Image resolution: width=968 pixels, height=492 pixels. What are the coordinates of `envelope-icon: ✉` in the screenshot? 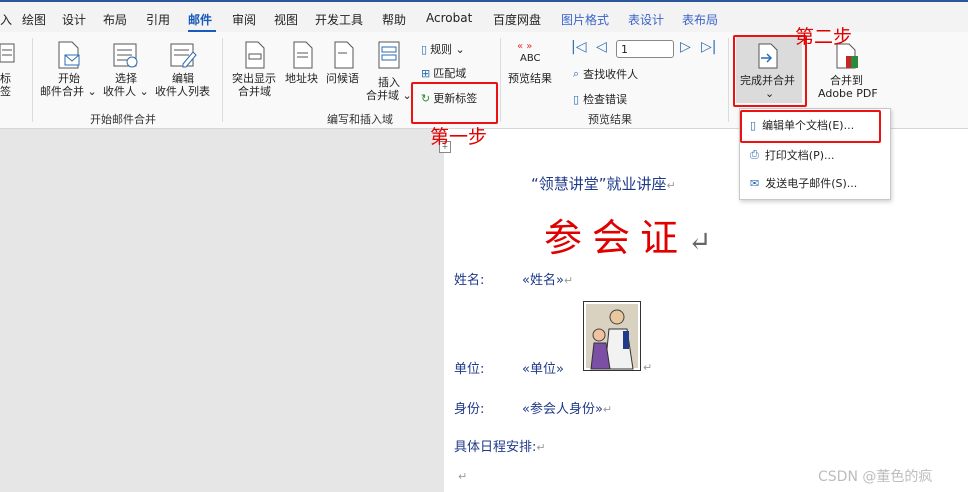 It's located at (755, 183).